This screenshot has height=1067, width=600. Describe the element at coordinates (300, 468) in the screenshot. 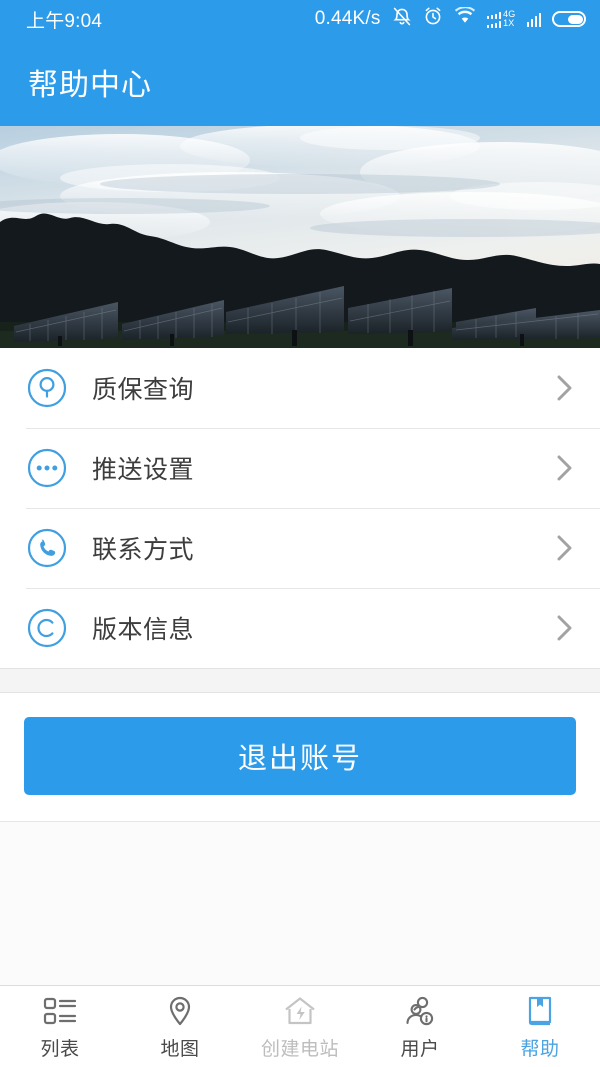

I see `menu-item-push-settings: 推送设置` at that location.